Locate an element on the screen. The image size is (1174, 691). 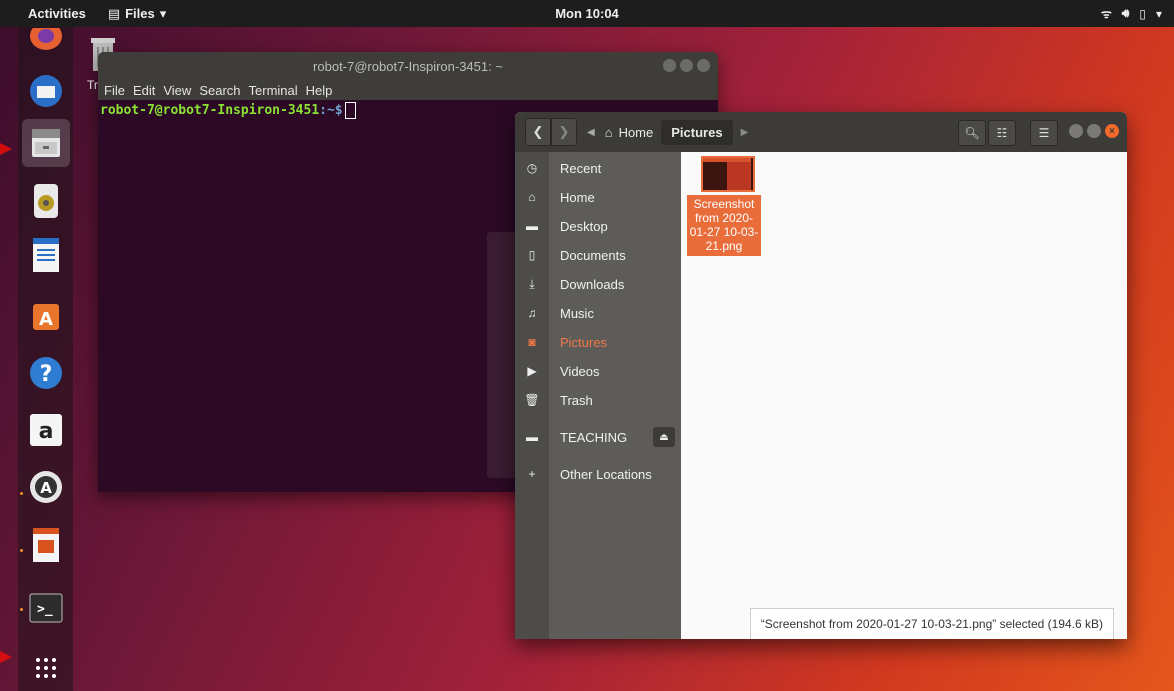
files-headerbar: ❮ ❯ ◀ ⌂ Home Pictures ▶ 🔍︎ ☷ ☰ × is located at coordinates (821, 132).